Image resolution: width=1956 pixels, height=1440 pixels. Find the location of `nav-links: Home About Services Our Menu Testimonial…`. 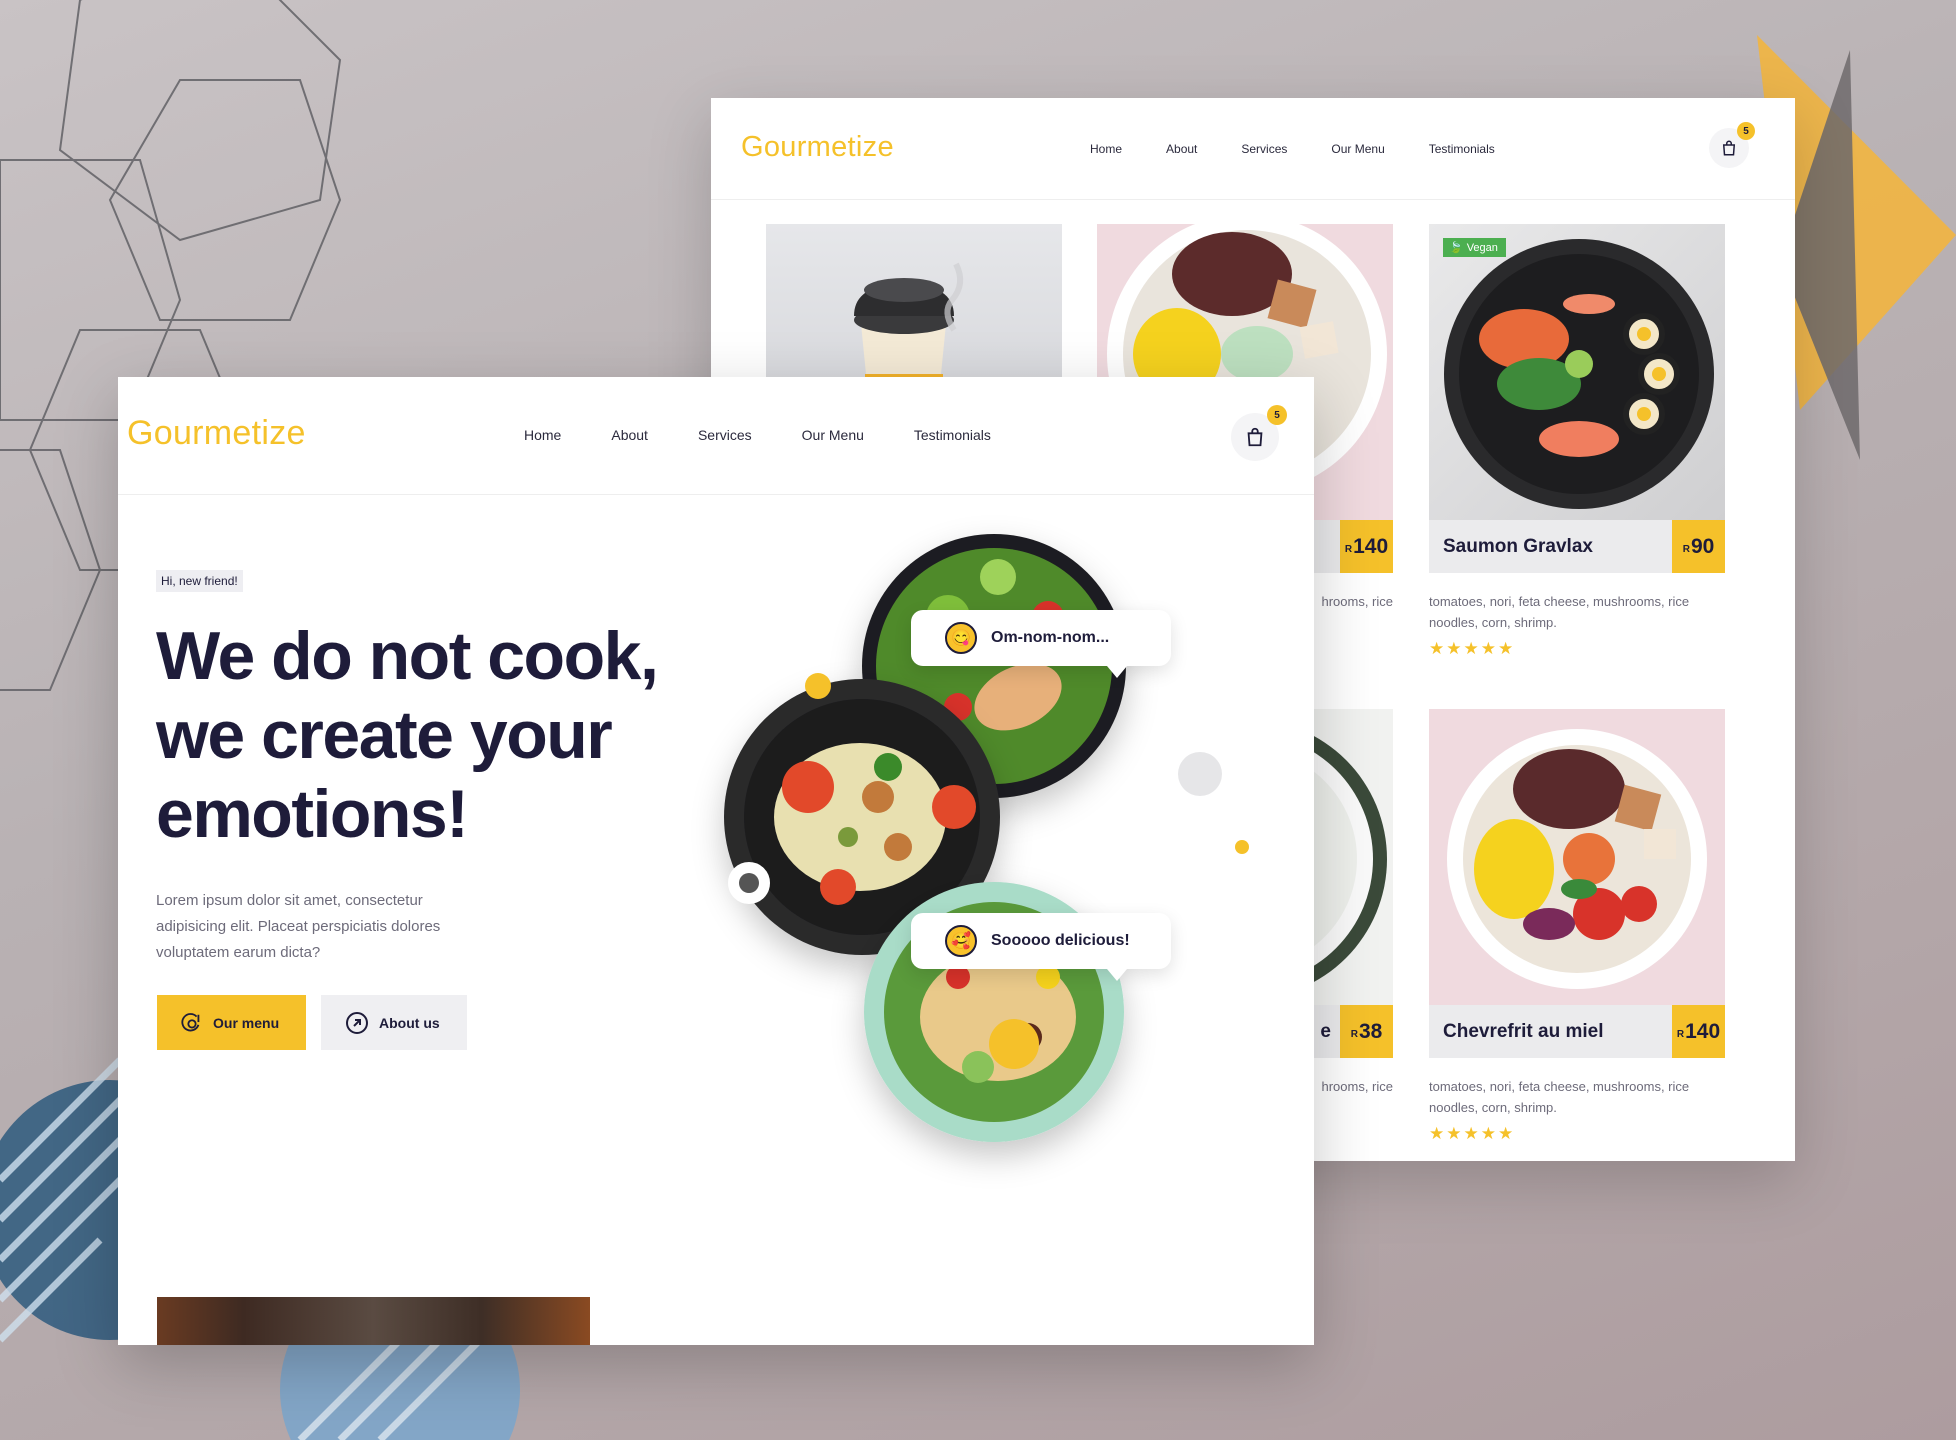

nav-links: Home About Services Our Menu Testimonial… is located at coordinates (1314, 149).